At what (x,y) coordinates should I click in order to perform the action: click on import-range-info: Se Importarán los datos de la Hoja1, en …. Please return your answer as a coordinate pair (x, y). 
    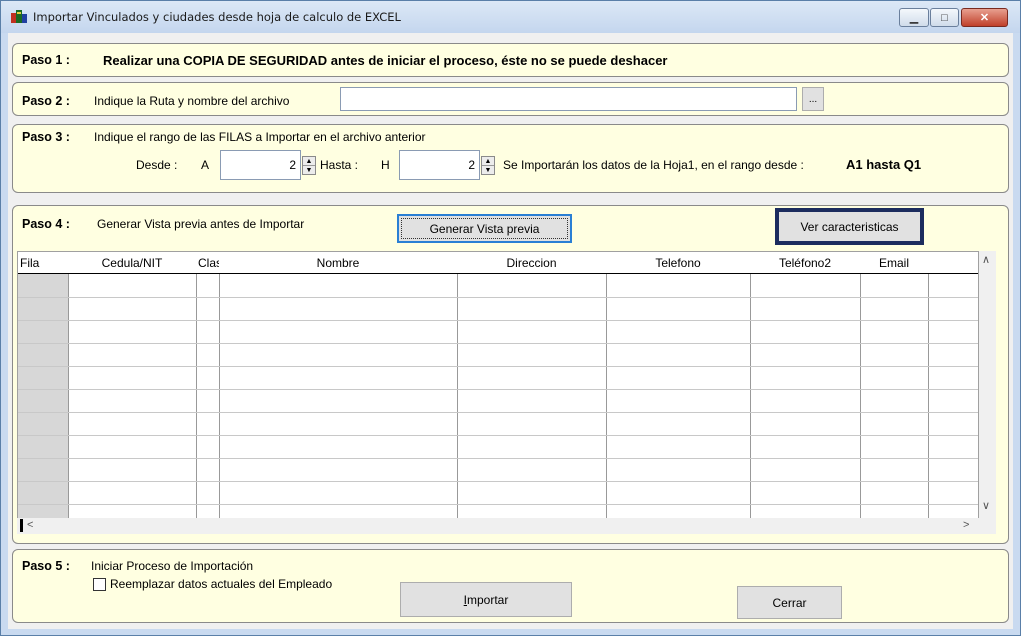
    Looking at the image, I should click on (653, 165).